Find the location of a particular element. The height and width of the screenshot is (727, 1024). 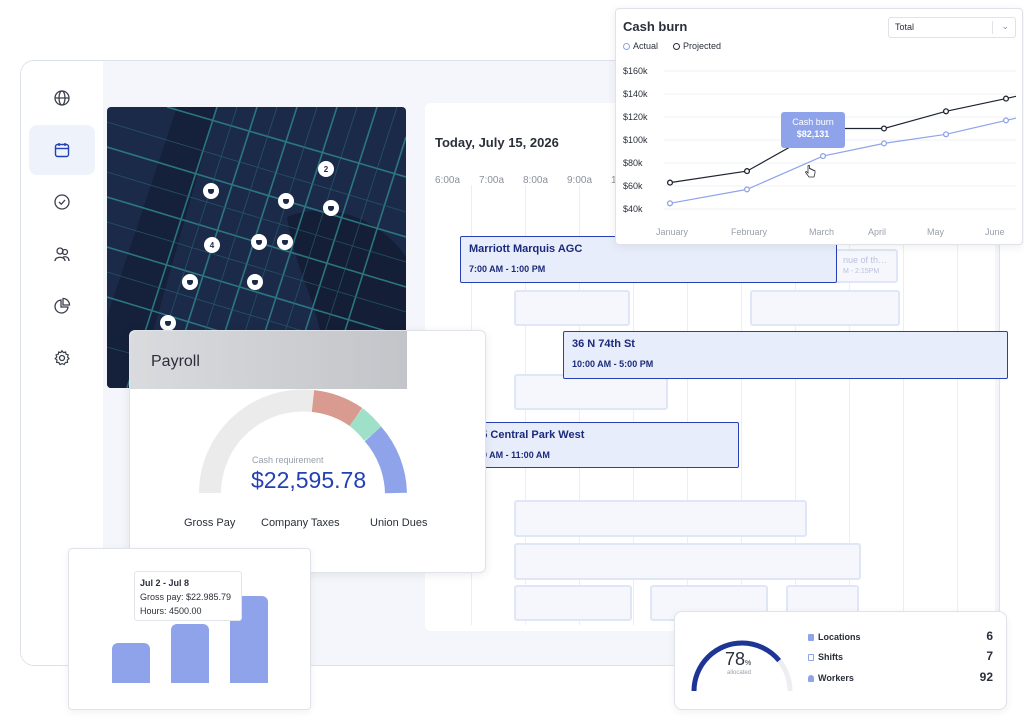

sidebar-item-tasks is located at coordinates (62, 202).